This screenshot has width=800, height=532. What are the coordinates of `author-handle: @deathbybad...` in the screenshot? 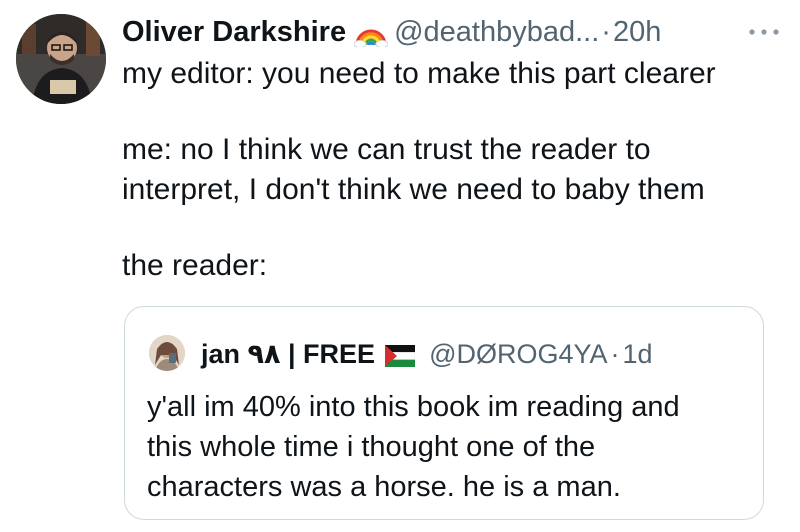 It's located at (496, 32).